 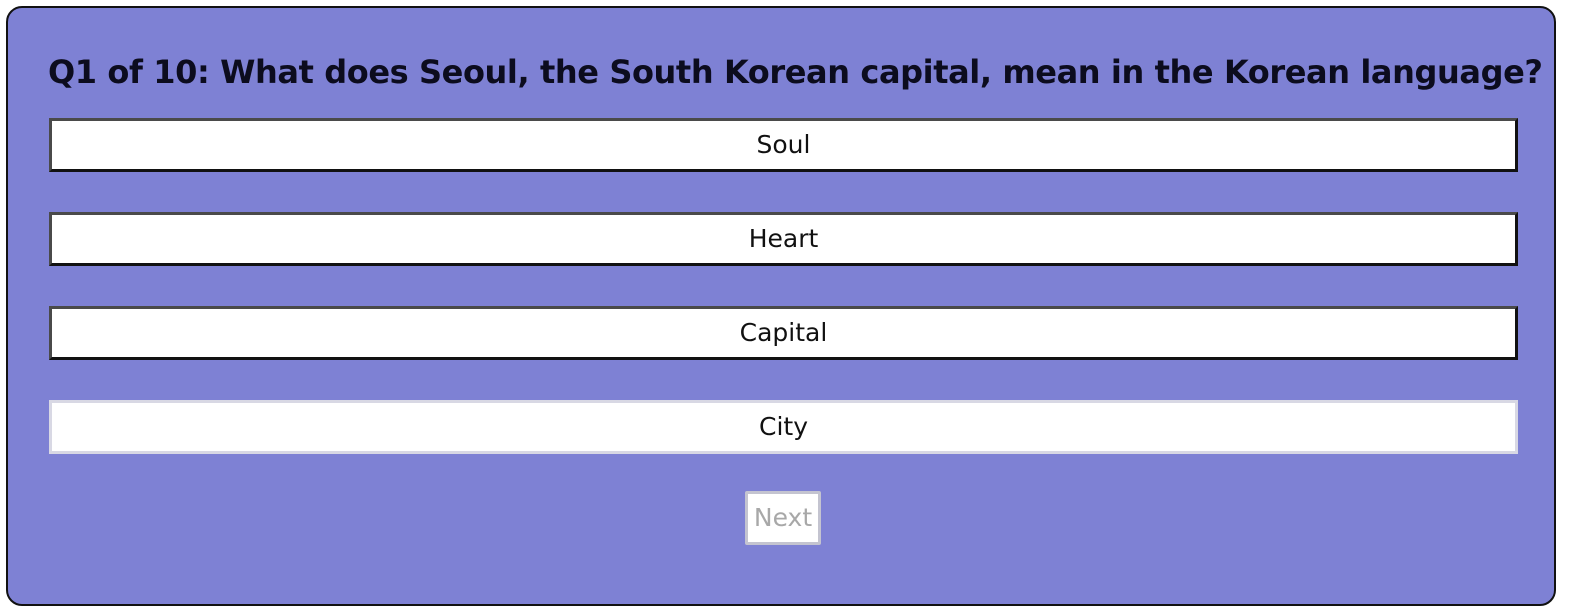 What do you see at coordinates (783, 333) in the screenshot?
I see `answer-option-capital: Capital` at bounding box center [783, 333].